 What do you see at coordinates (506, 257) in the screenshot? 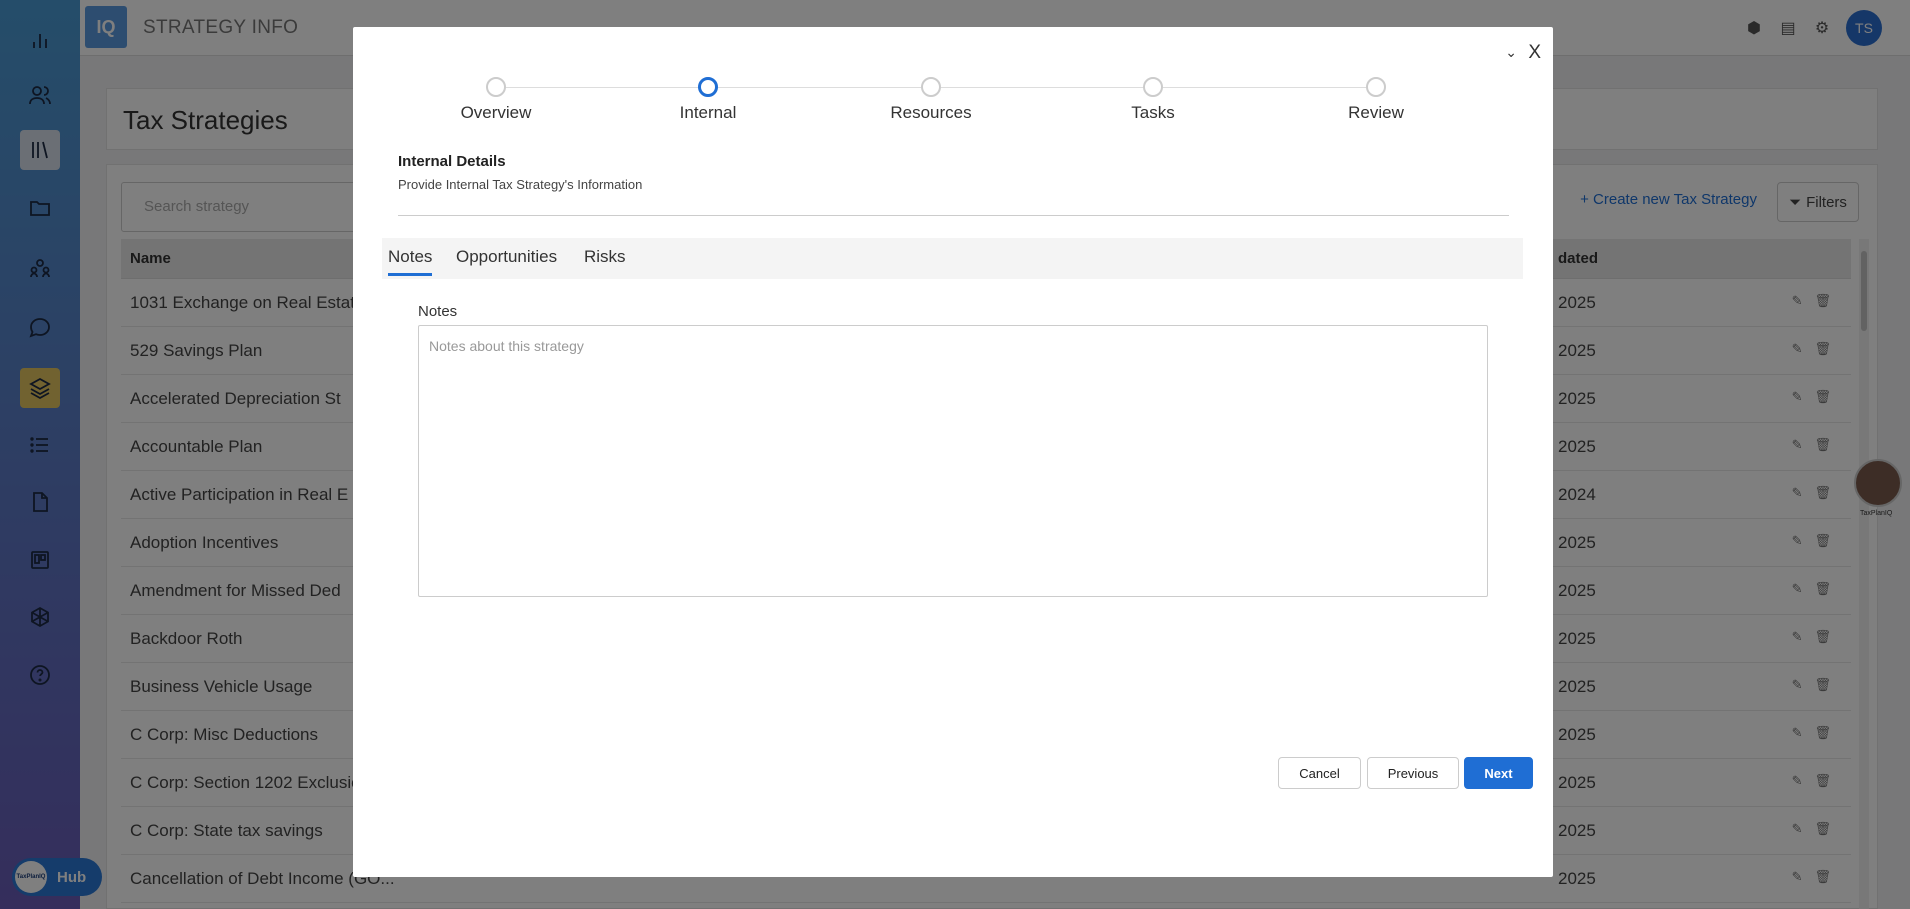
I see `tab-opportunities: Opportunities` at bounding box center [506, 257].